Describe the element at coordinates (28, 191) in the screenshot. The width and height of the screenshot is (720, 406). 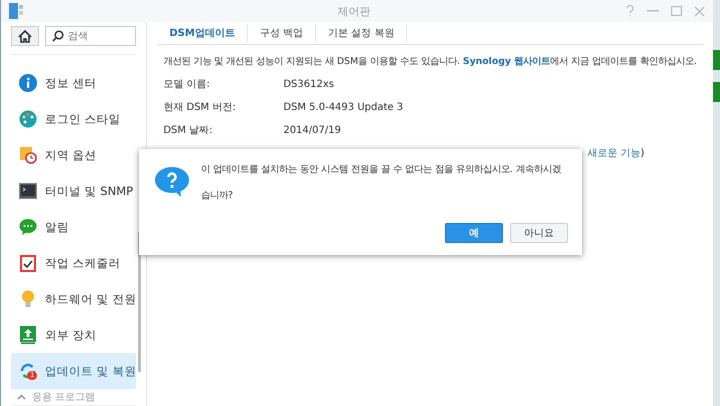
I see `terminal-icon` at that location.